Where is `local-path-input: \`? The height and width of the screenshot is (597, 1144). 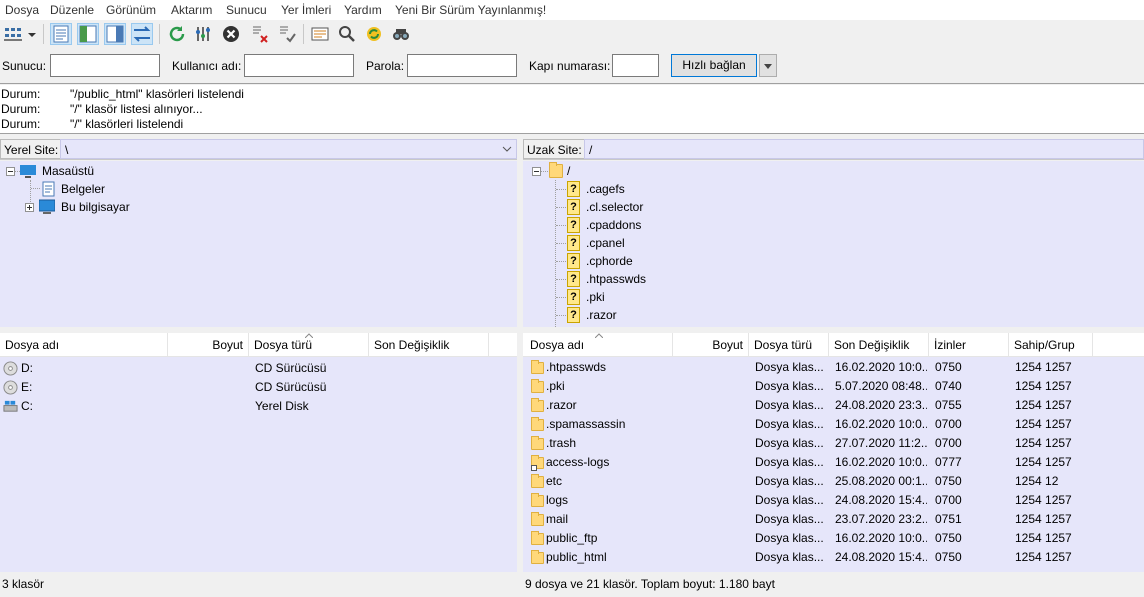
local-path-input: \ is located at coordinates (288, 149).